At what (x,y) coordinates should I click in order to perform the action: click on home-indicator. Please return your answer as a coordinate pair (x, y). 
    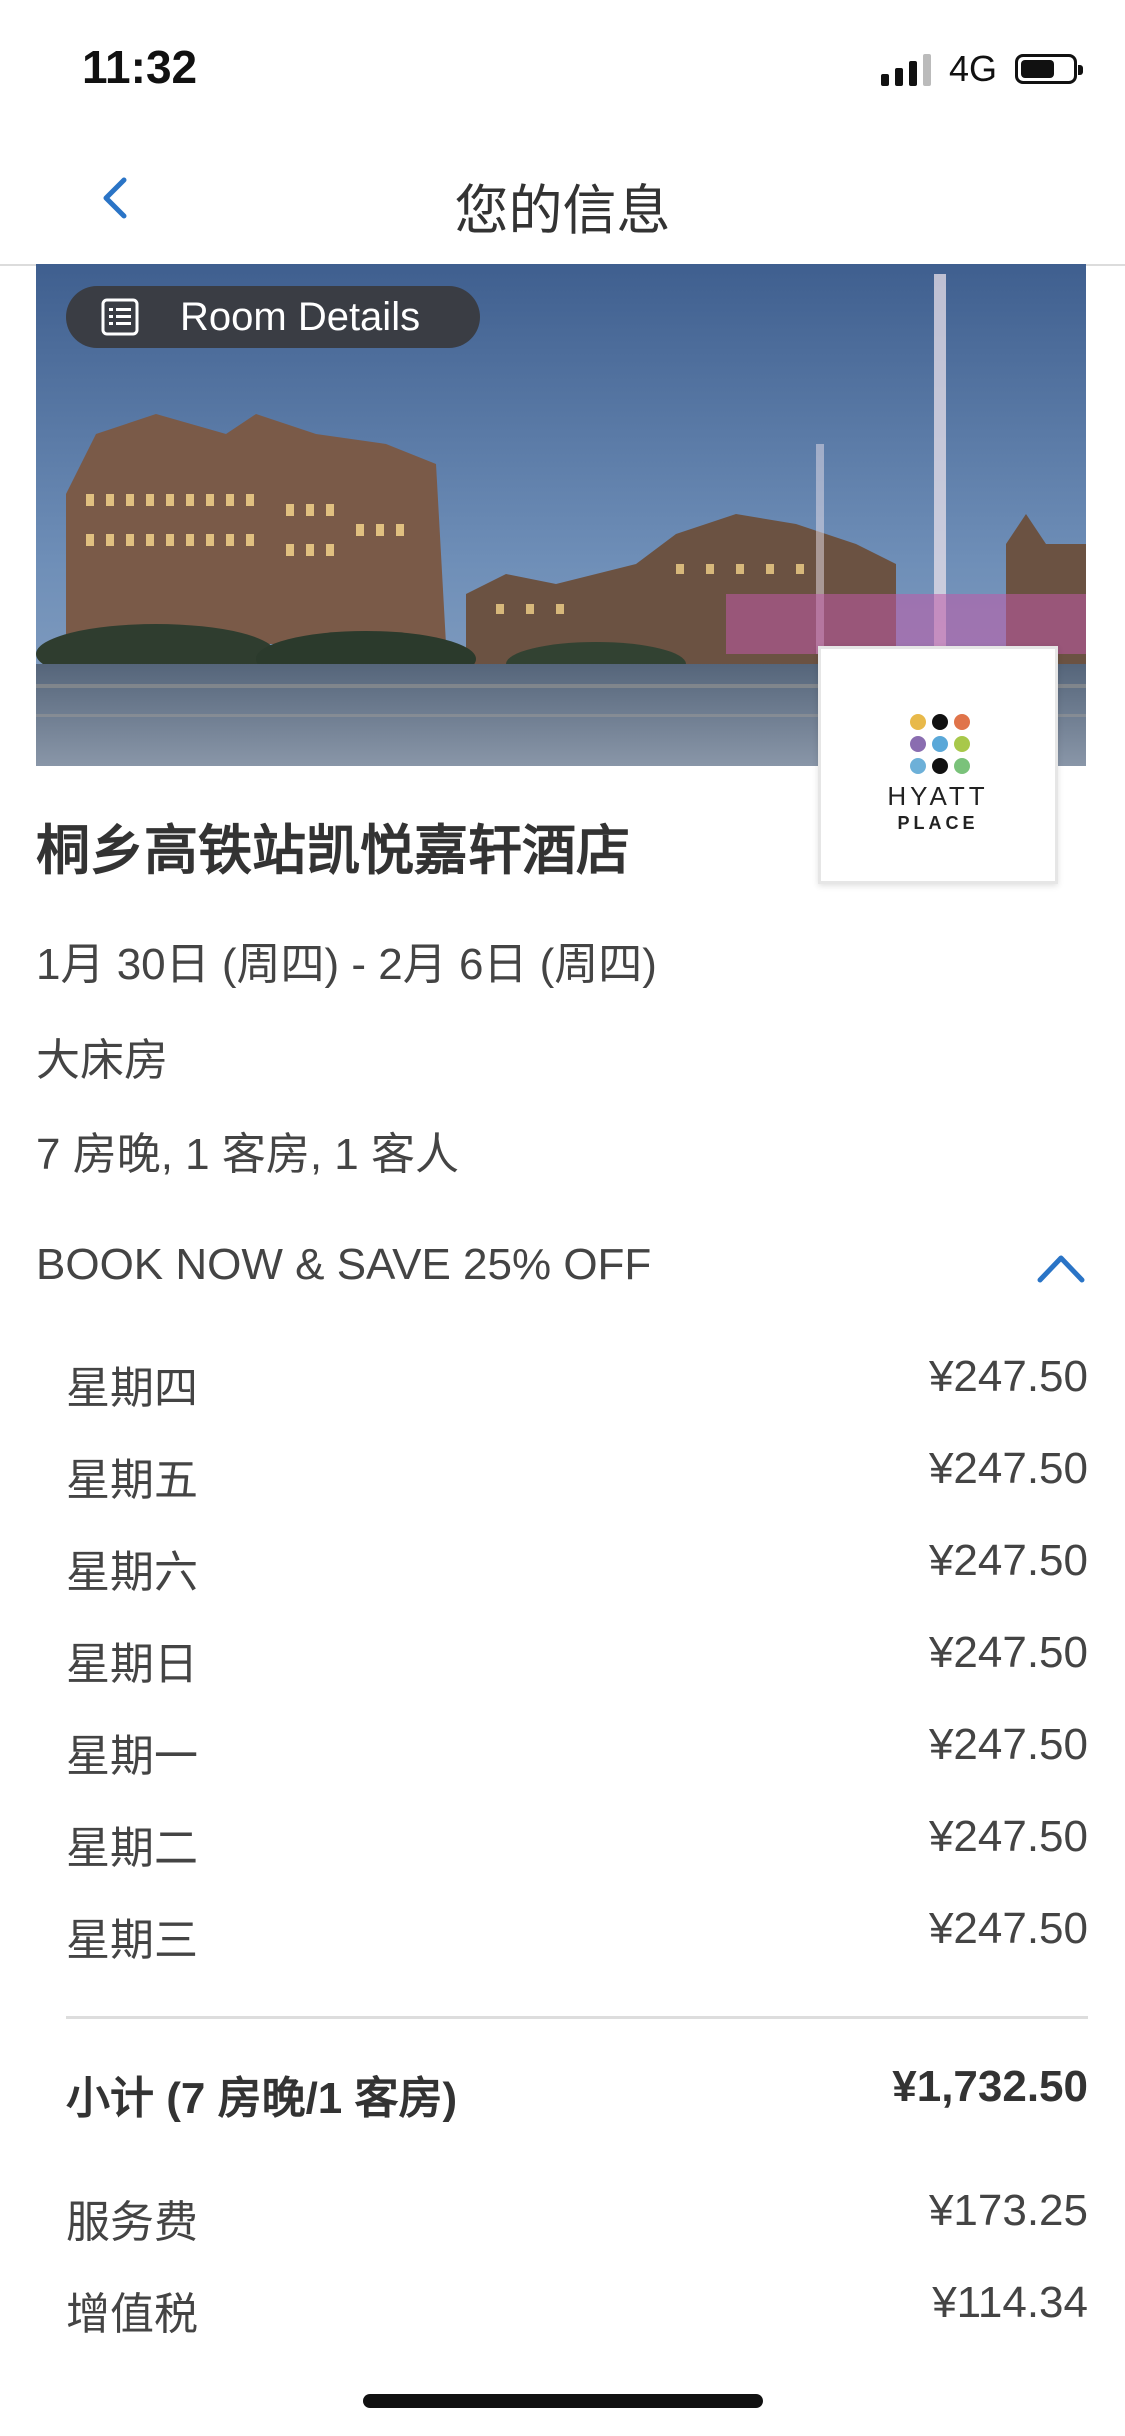
    Looking at the image, I should click on (563, 2401).